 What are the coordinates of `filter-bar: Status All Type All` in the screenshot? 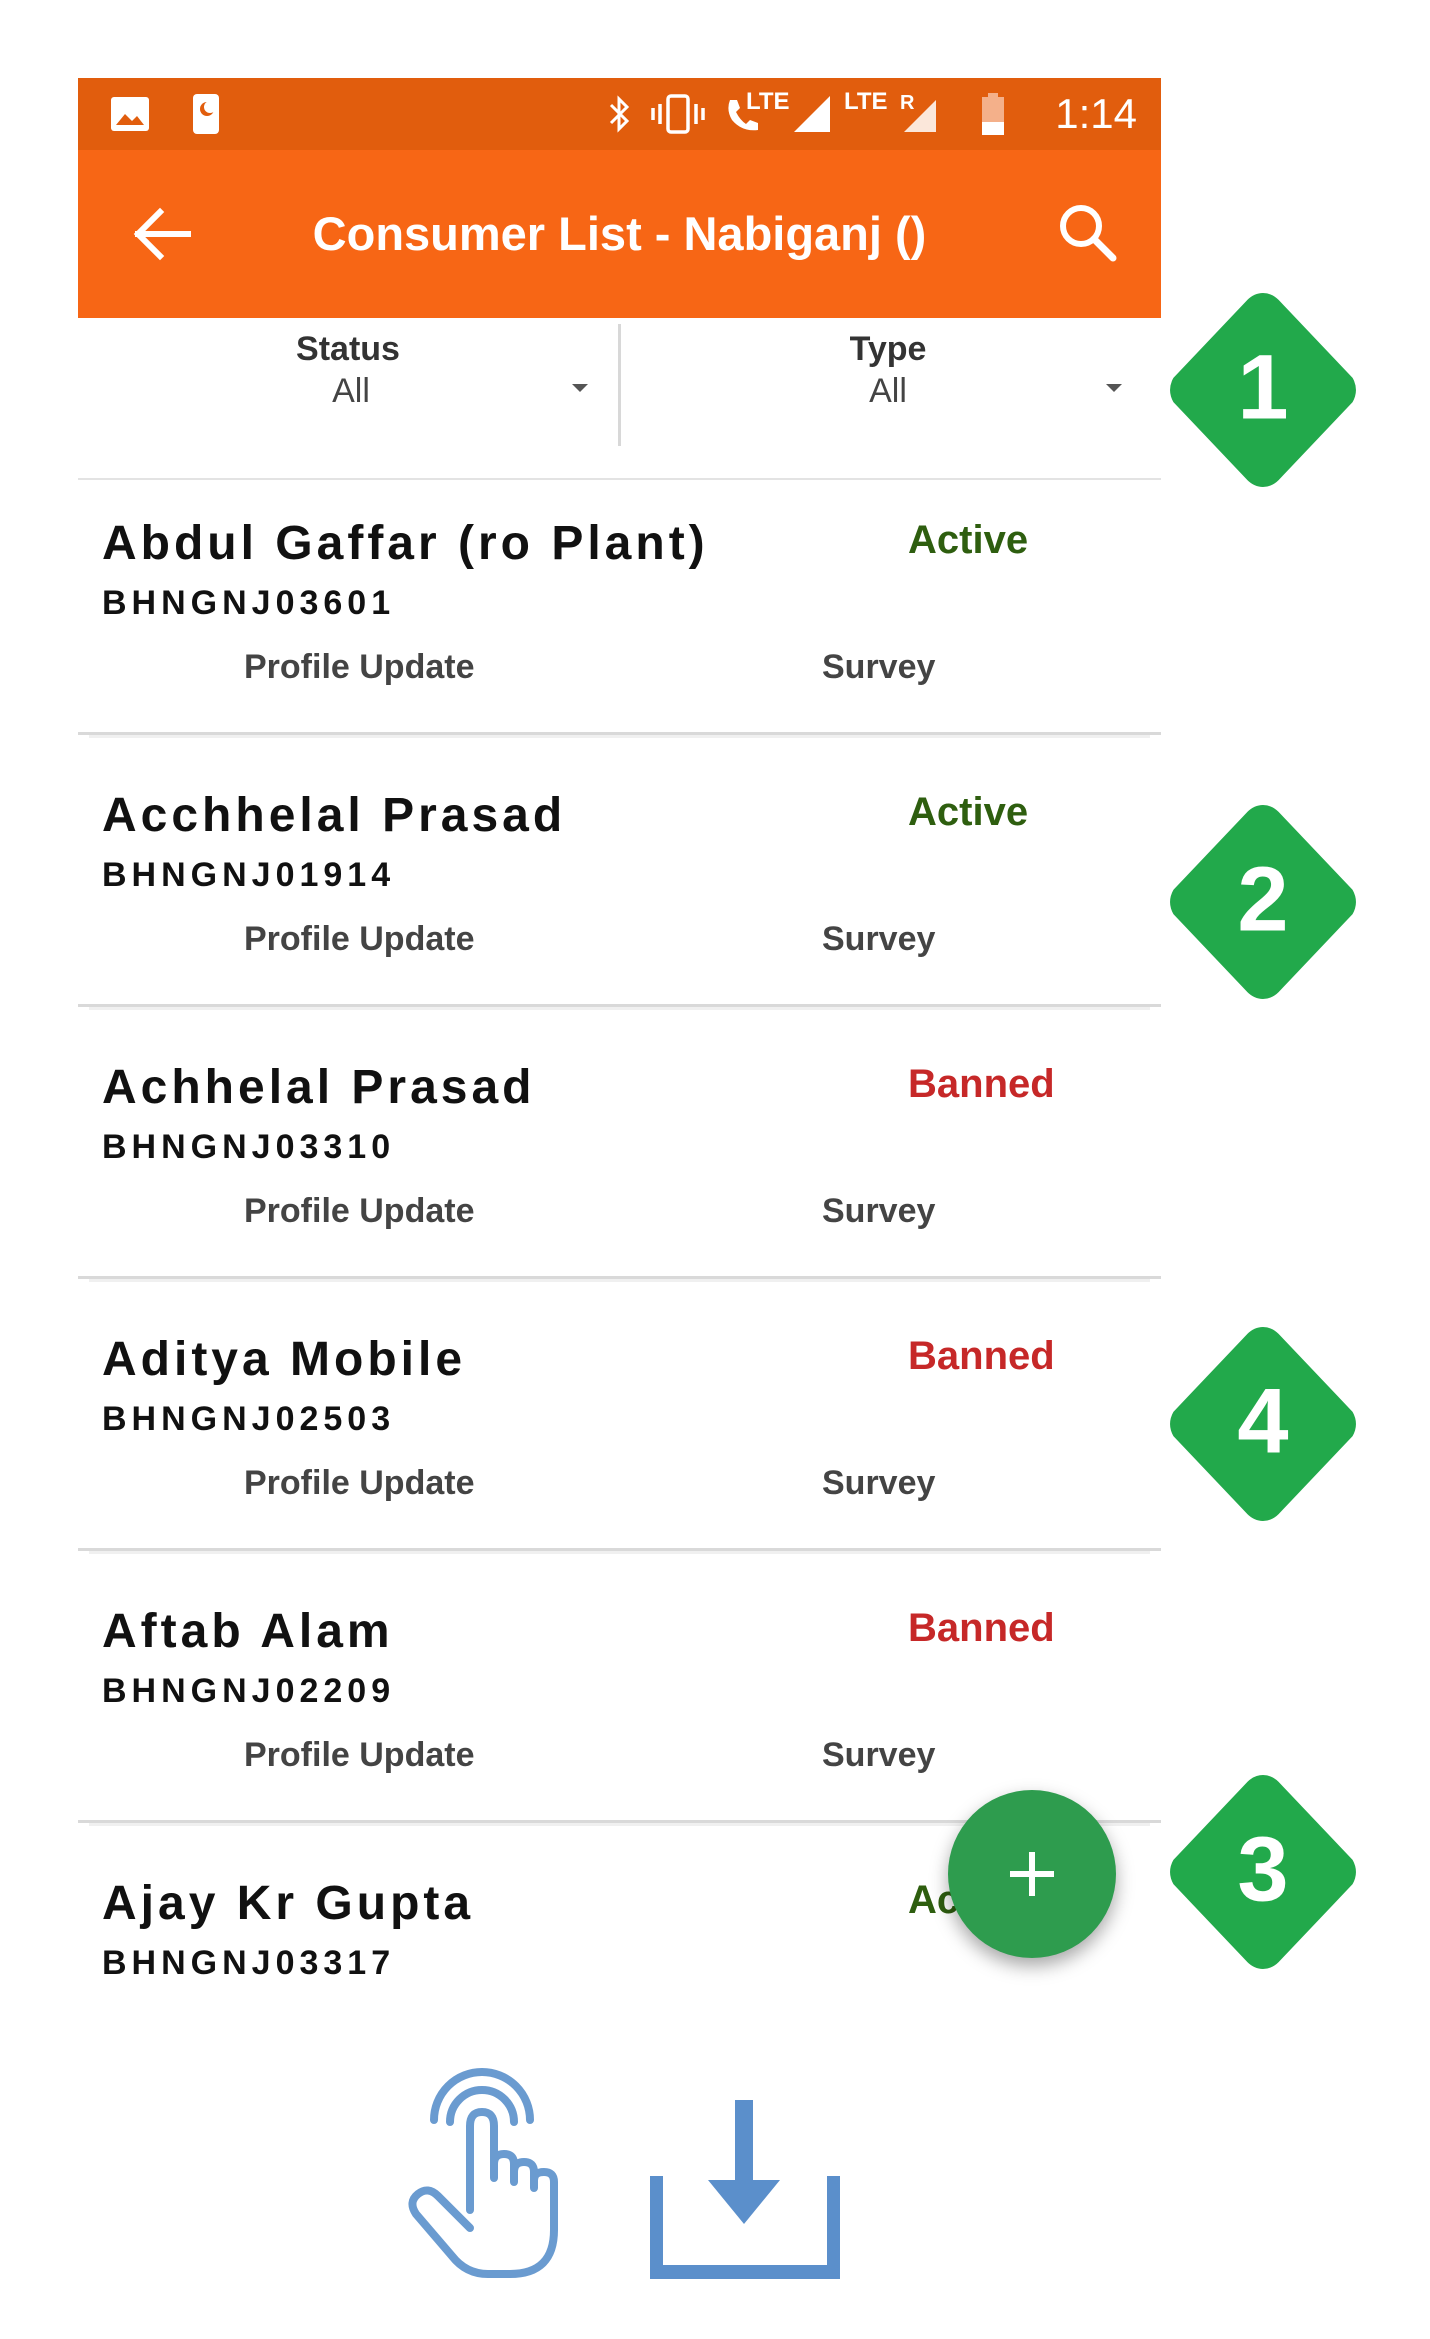 It's located at (619, 399).